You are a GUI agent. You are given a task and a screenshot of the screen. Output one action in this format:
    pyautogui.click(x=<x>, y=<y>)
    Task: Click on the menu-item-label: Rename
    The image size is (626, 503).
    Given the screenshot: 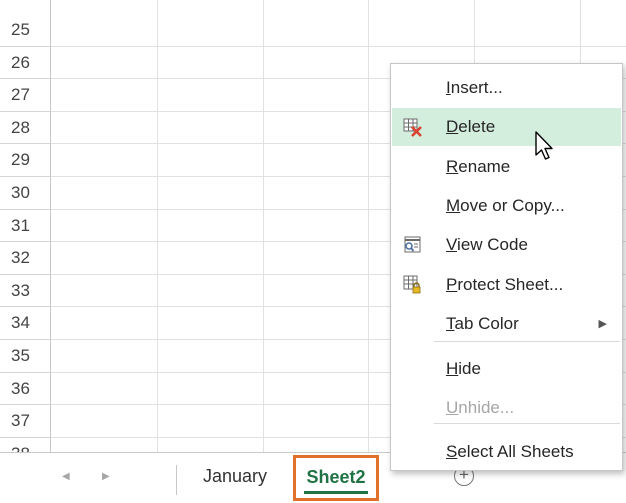 What is the action you would take?
    pyautogui.click(x=478, y=167)
    